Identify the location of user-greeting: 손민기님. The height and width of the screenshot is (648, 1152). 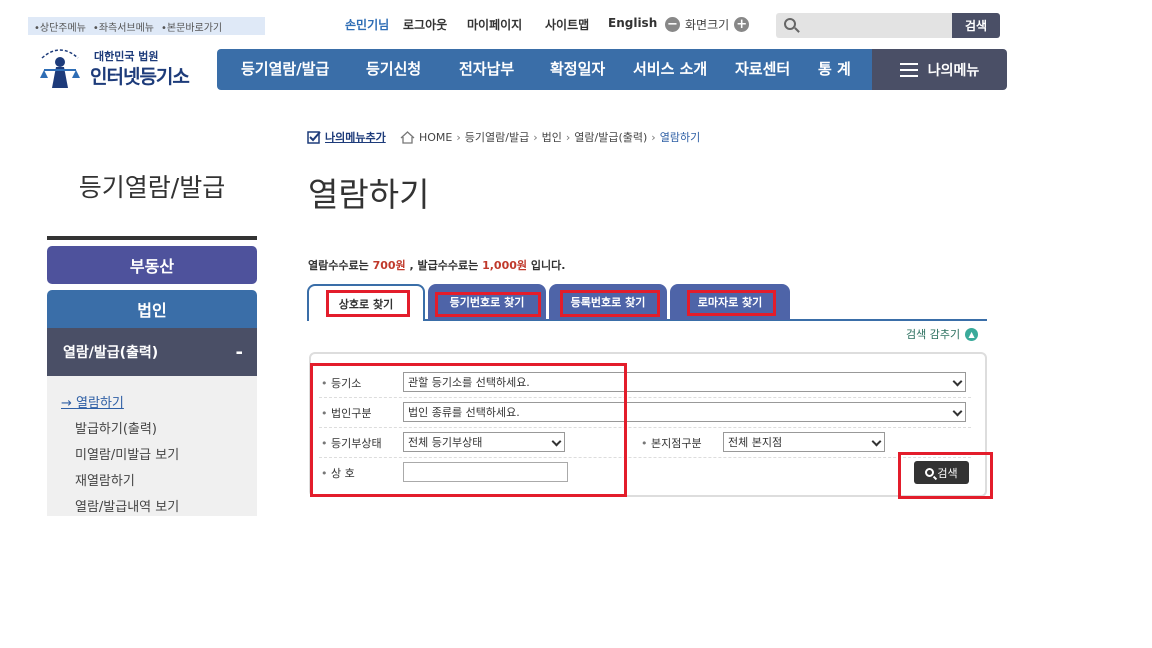
(367, 25).